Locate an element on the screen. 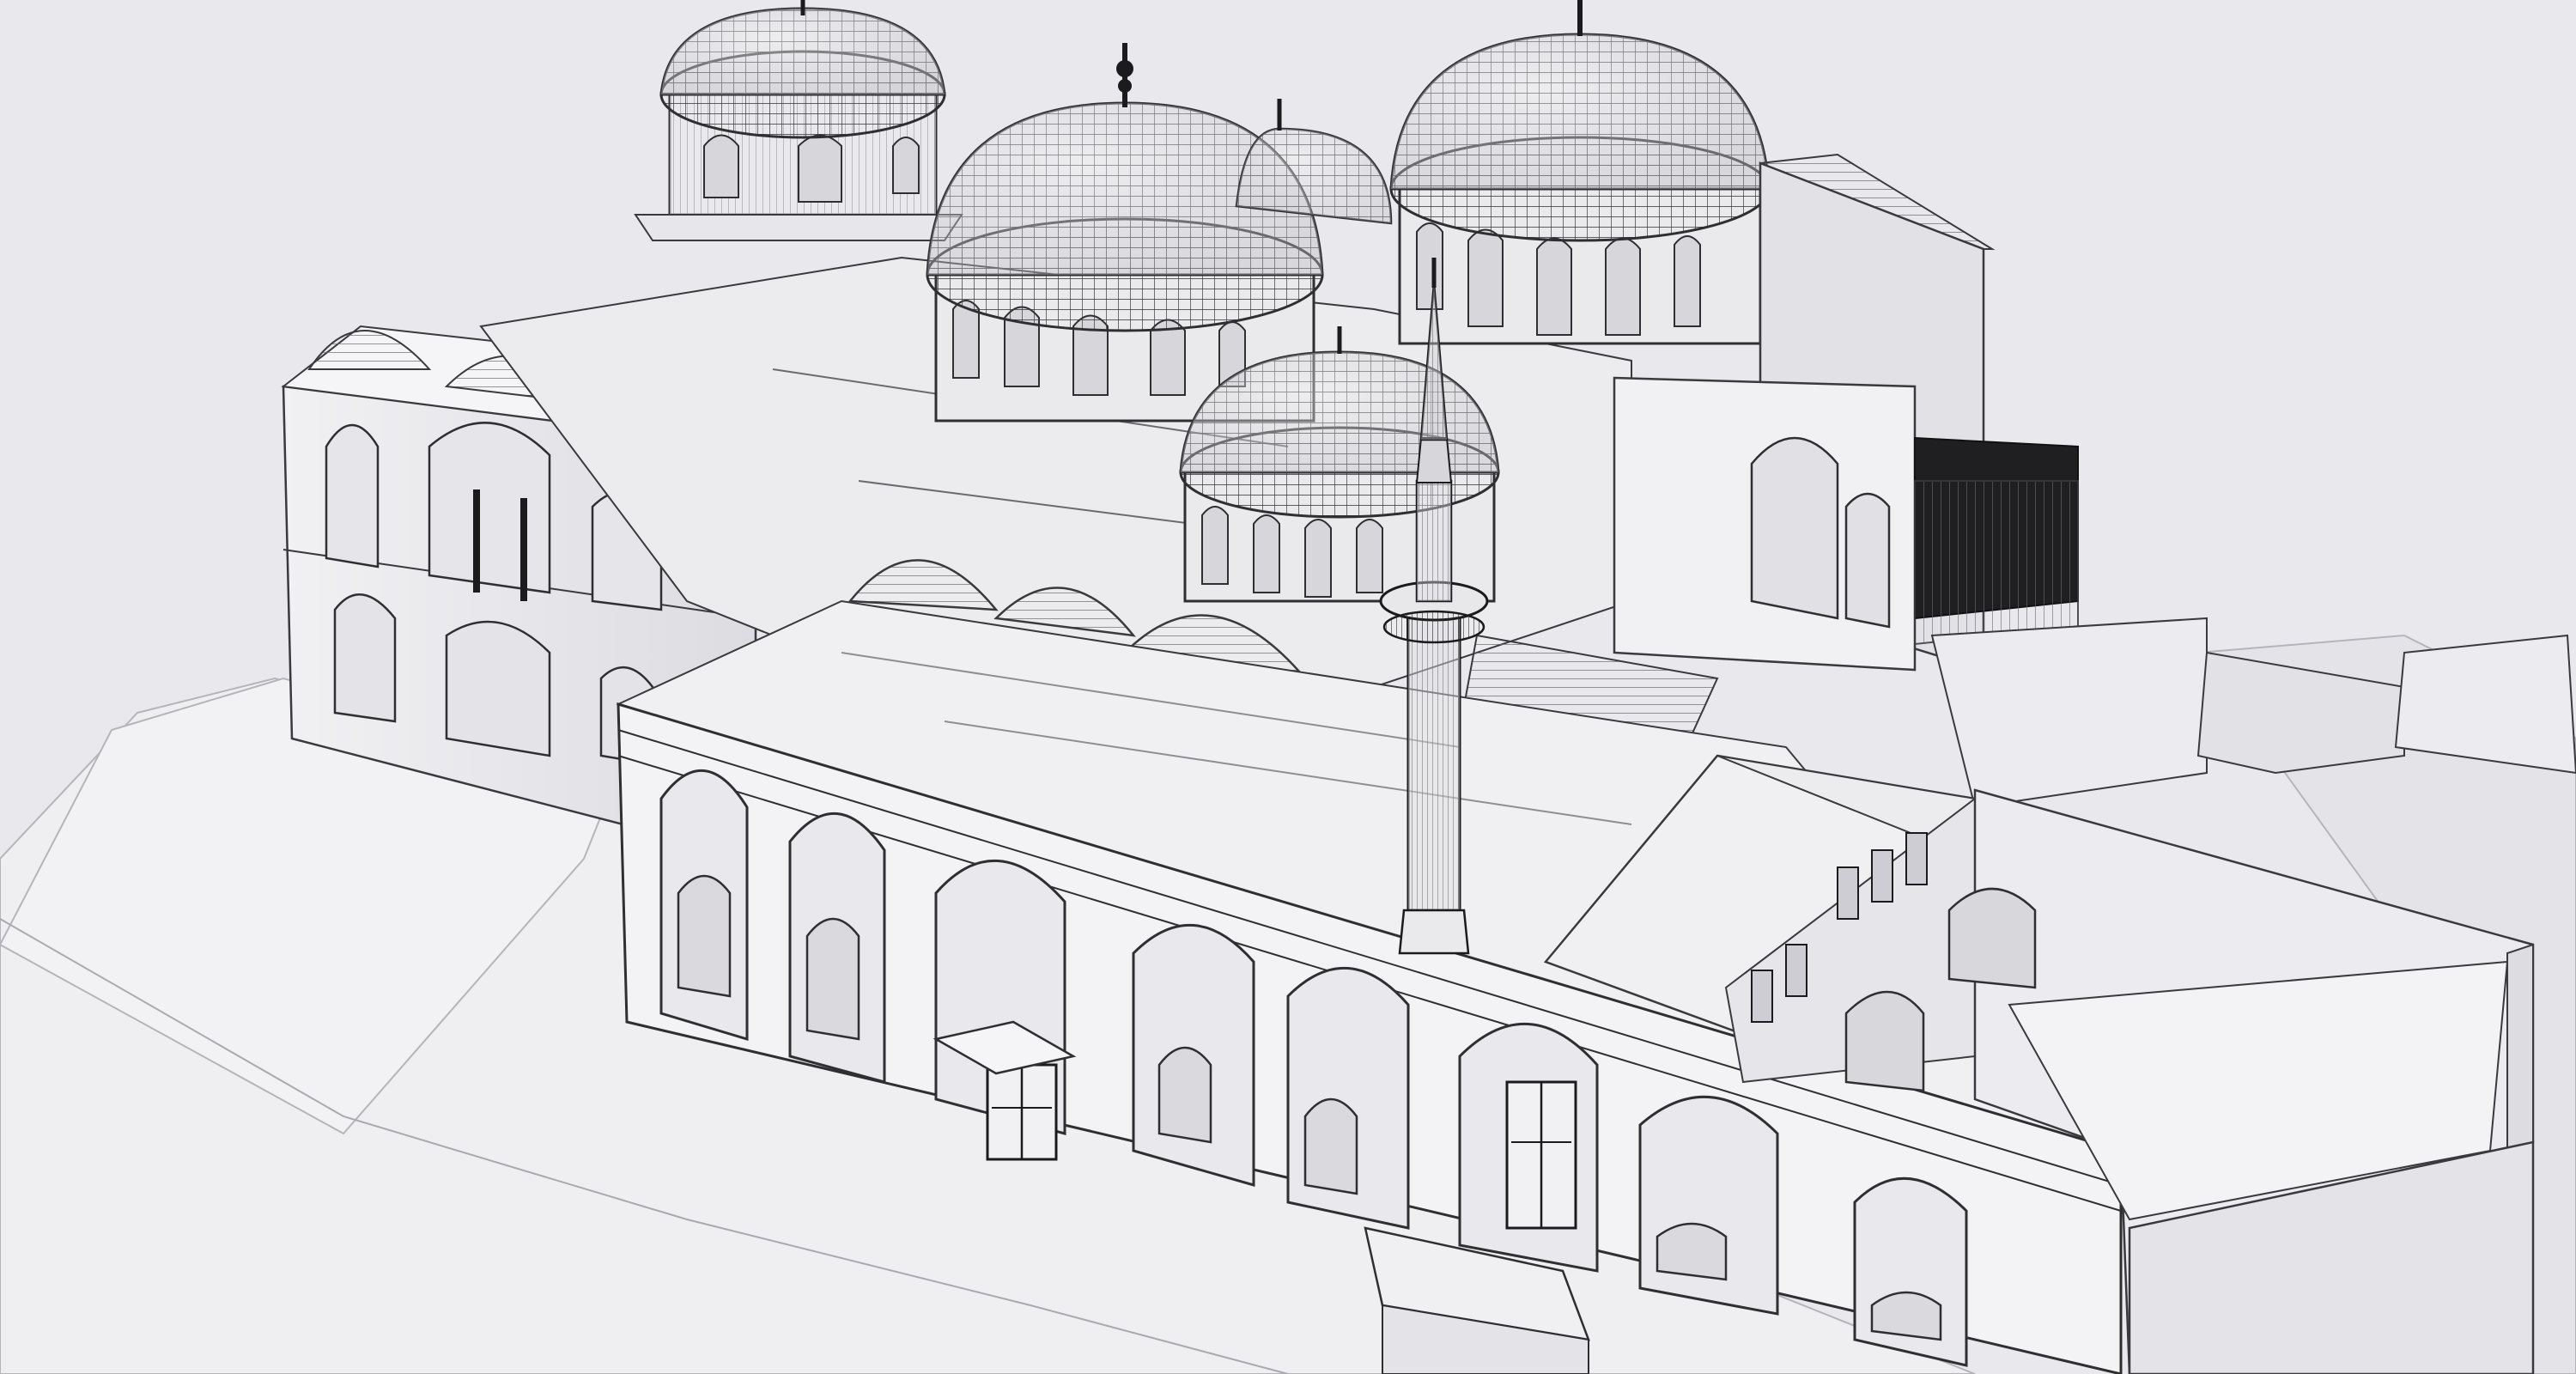 This screenshot has width=2576, height=1374. dome-northeast is located at coordinates (1580, 172).